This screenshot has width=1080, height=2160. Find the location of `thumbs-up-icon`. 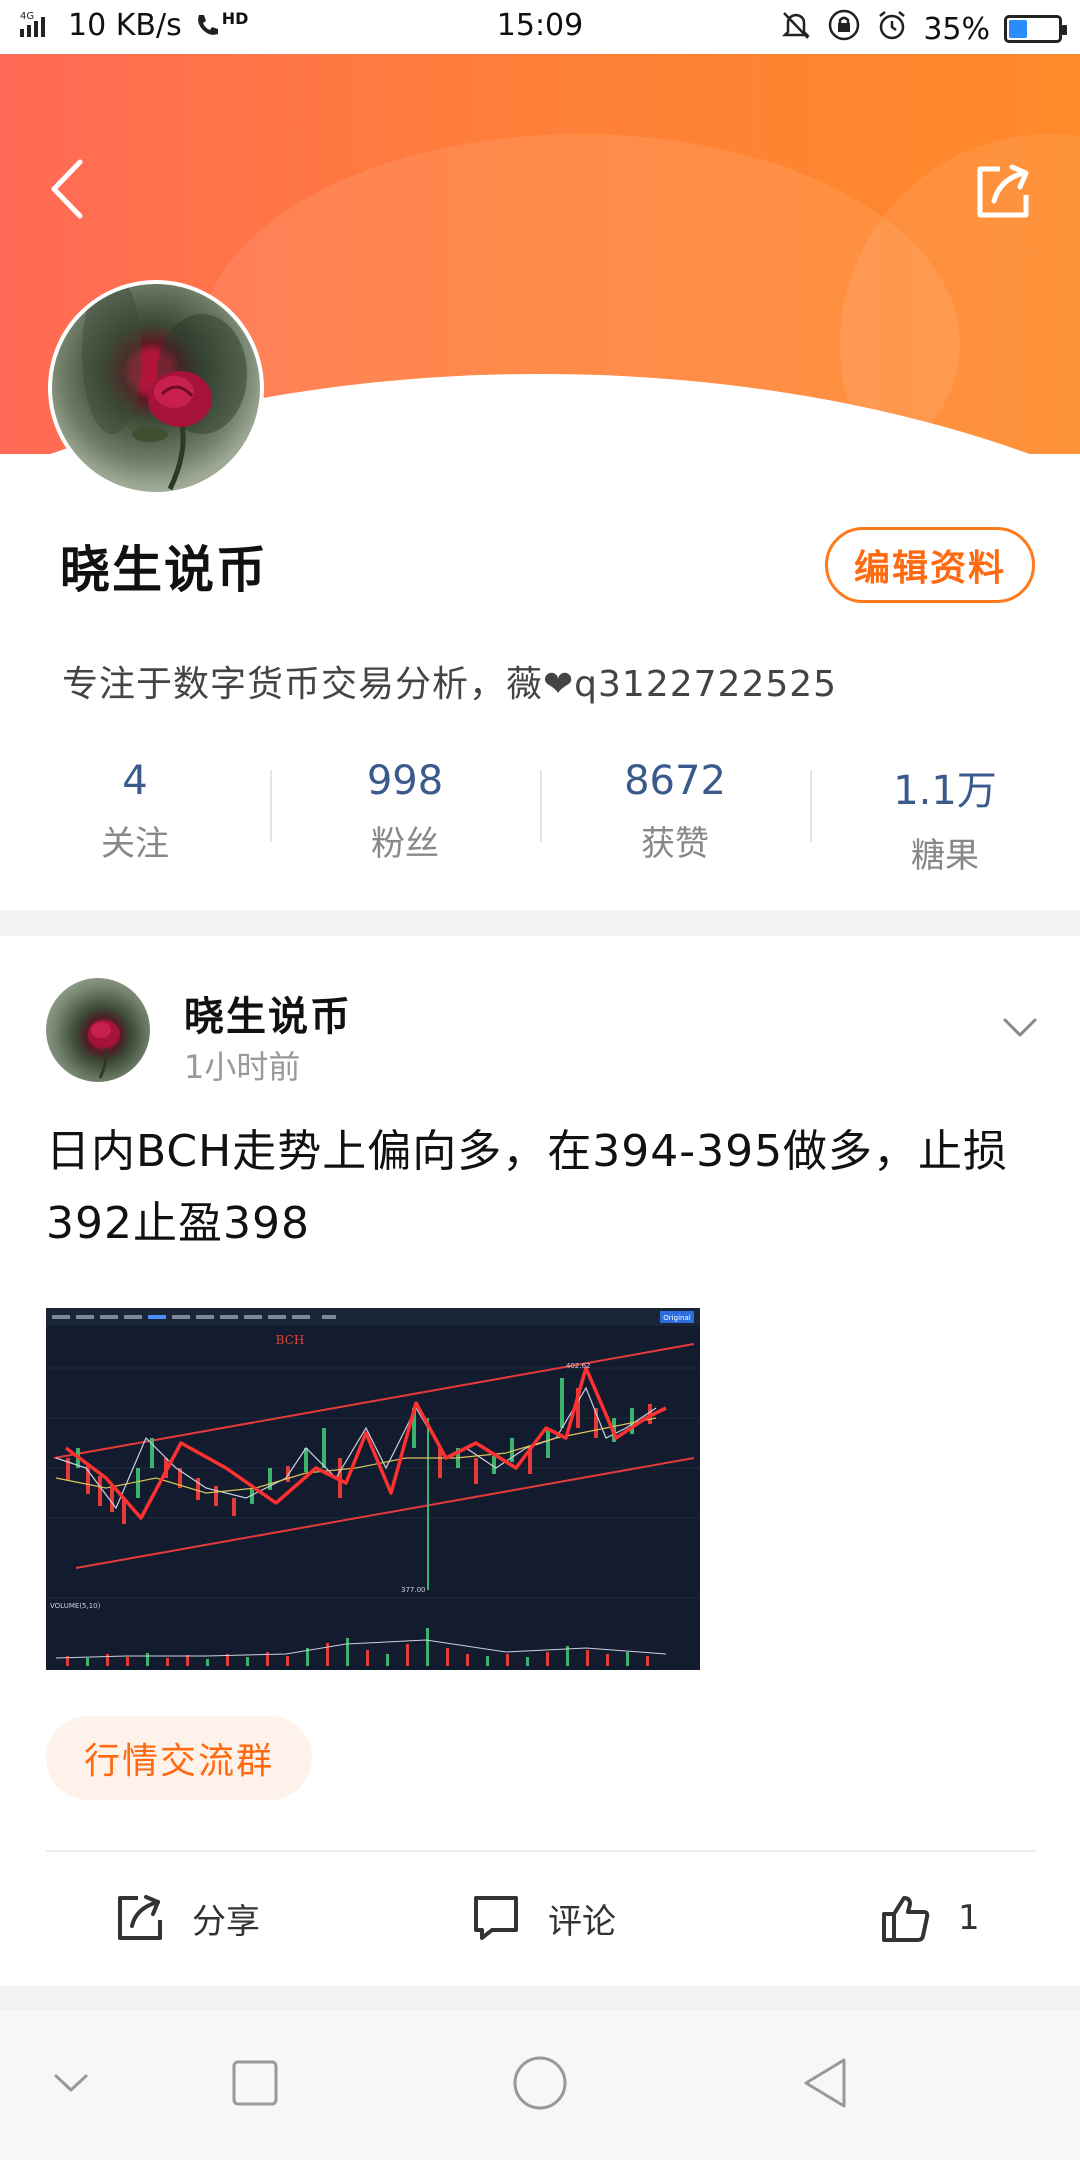

thumbs-up-icon is located at coordinates (906, 1919).